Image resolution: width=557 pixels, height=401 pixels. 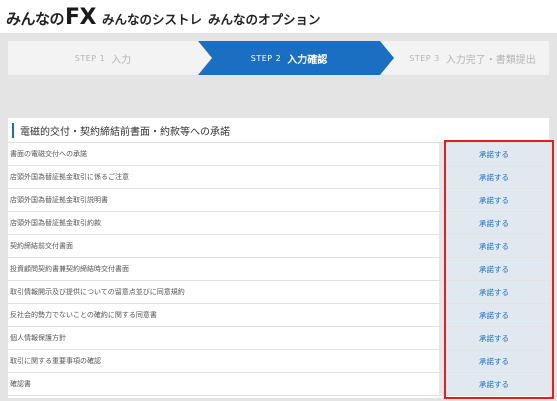 What do you see at coordinates (490, 60) in the screenshot?
I see `step-3-label: 入力完了・書類提出` at bounding box center [490, 60].